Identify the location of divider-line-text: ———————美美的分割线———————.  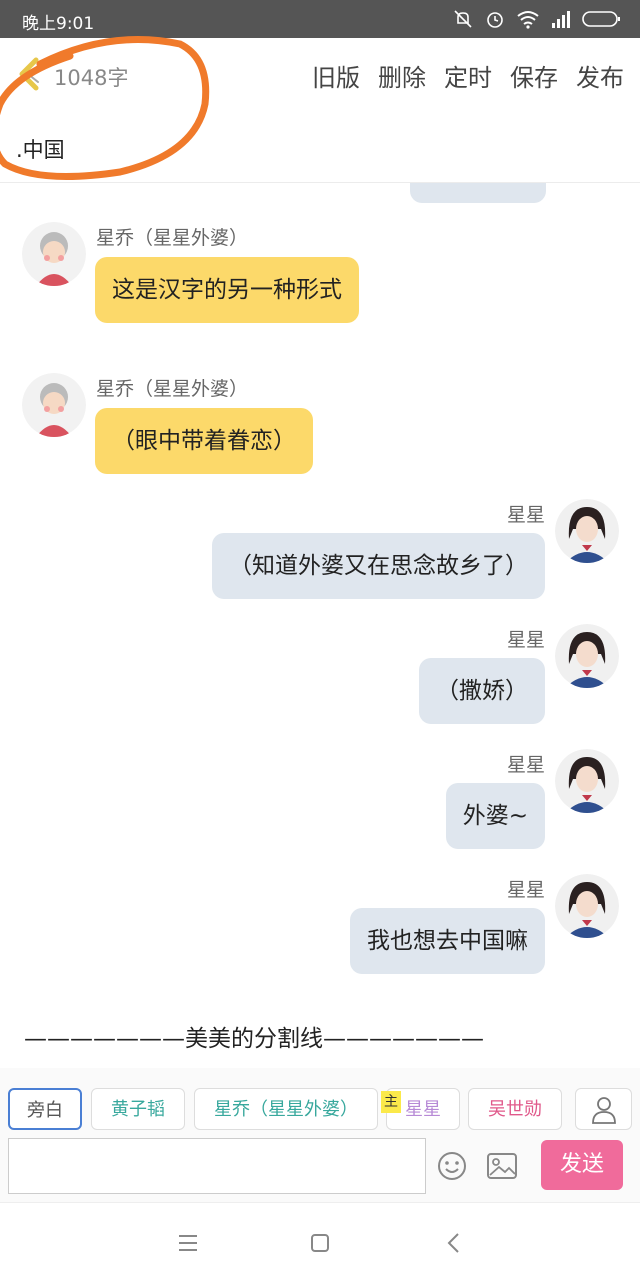
(254, 1036).